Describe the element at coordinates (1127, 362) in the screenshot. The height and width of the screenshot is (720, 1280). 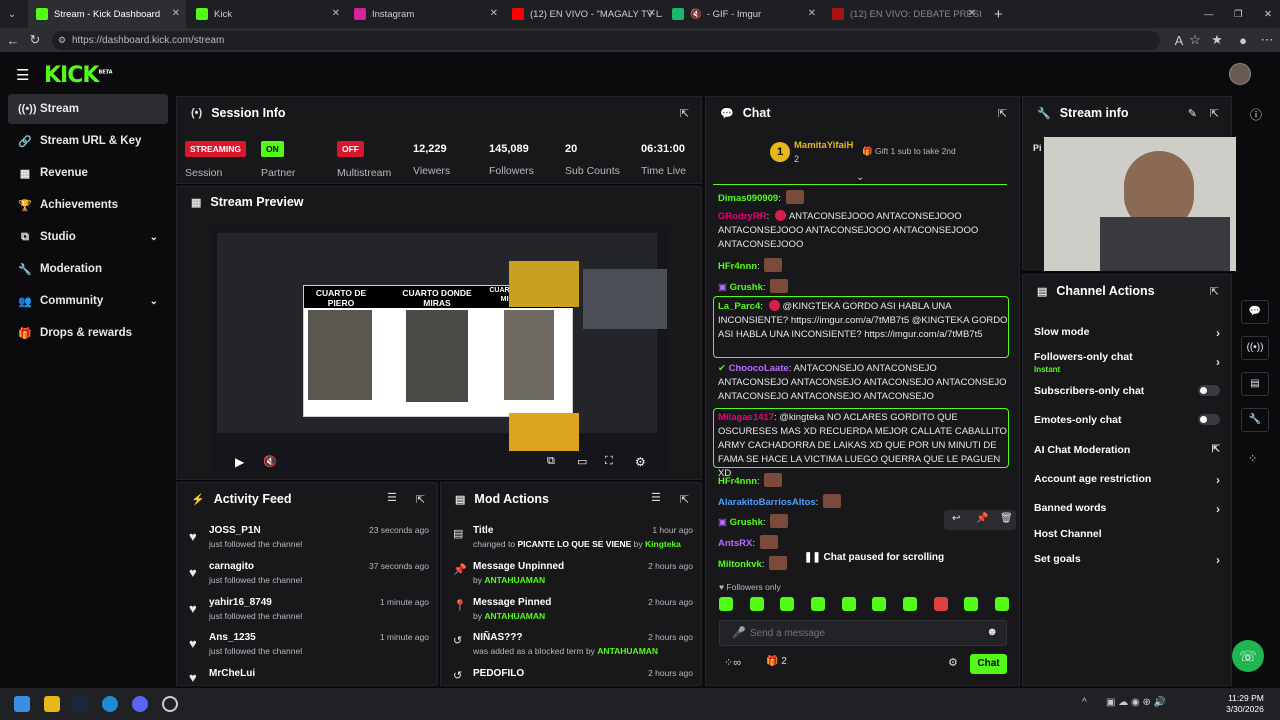
I see `followers-only-row: Followers-only chat Instant ›` at that location.